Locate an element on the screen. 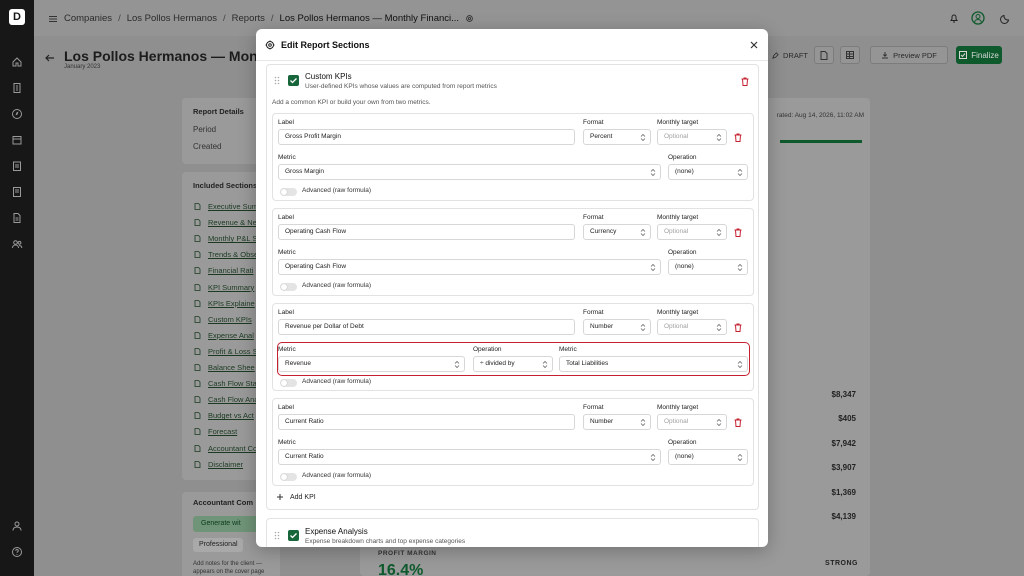  included-section-link: Budget vs Act is located at coordinates (231, 415).